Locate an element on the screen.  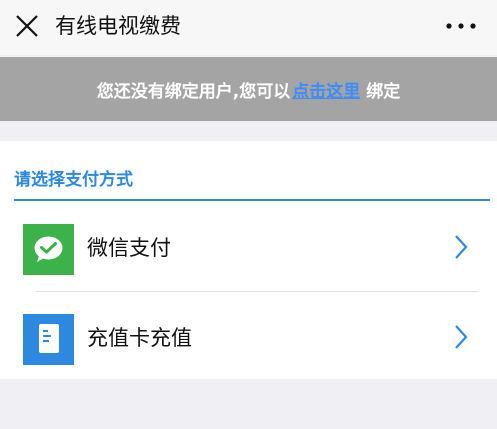
banner-text: 您还没有绑定用户,您可以 is located at coordinates (193, 91).